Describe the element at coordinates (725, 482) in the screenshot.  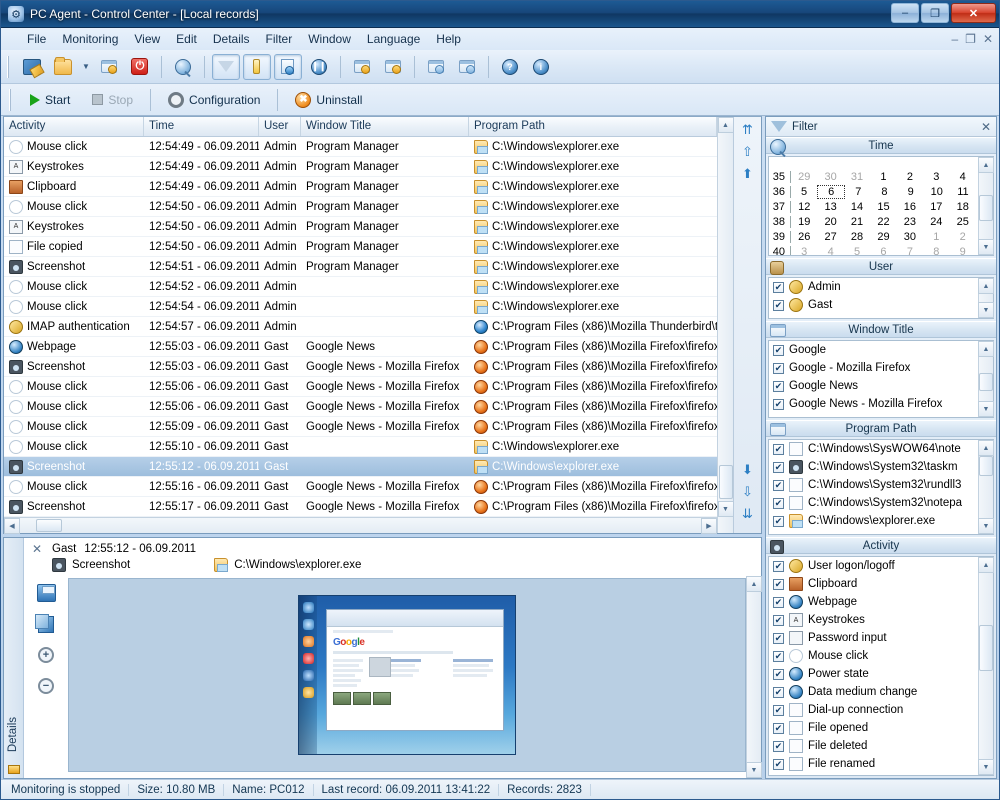
I see `vscroll-thumb` at that location.